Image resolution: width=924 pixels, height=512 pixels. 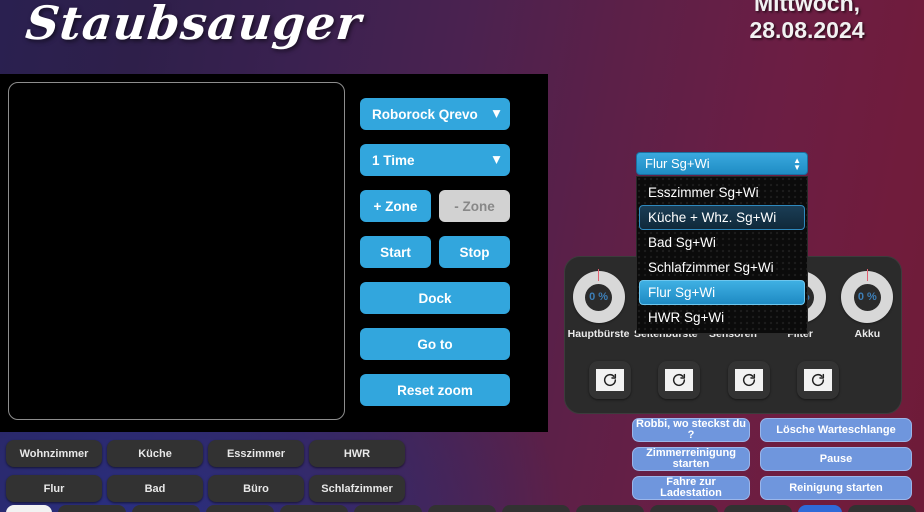 I want to click on room-option-hwr: HWR Sg+Wi, so click(x=722, y=317).